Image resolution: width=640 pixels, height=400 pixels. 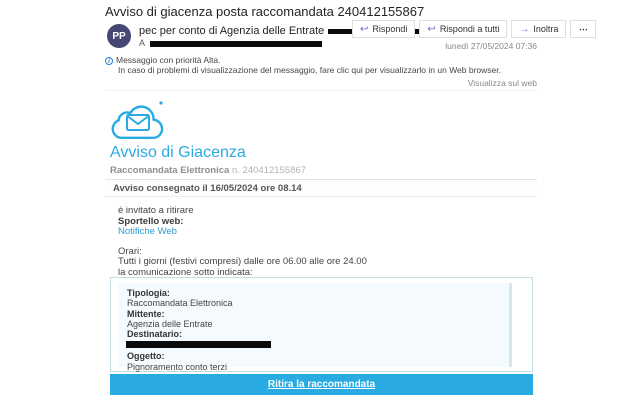 I want to click on sender-name: pec per conto di Agenzia delle Entrate, so click(x=231, y=31).